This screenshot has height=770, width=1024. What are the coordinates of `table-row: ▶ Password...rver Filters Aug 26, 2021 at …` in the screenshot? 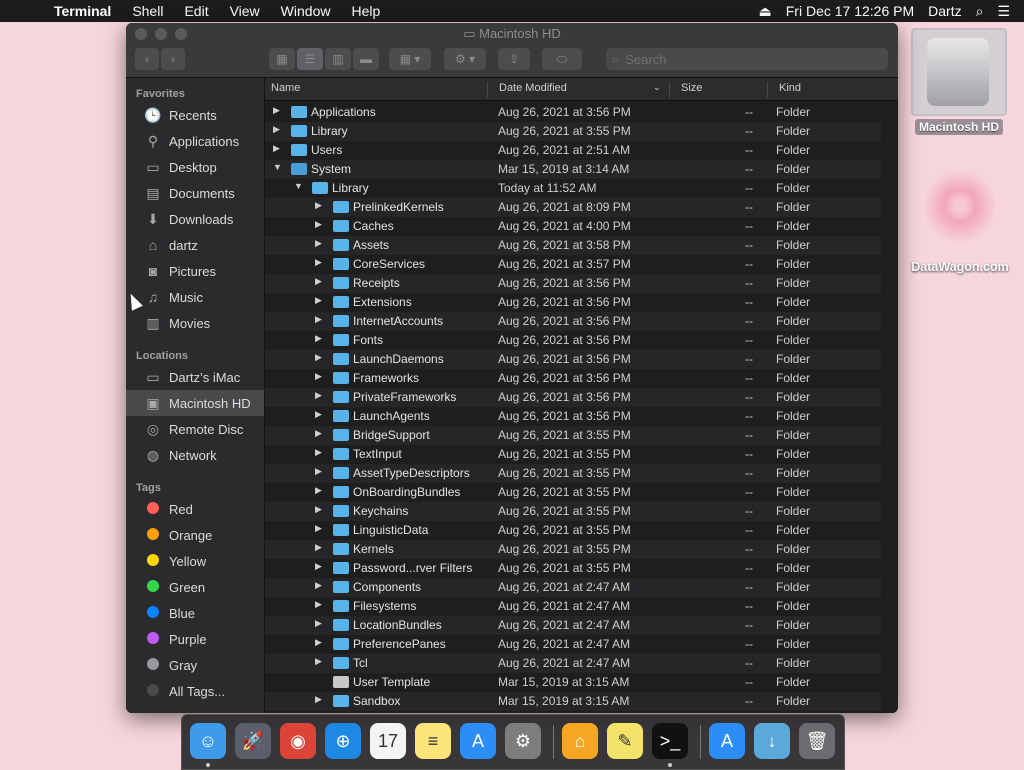 It's located at (573, 568).